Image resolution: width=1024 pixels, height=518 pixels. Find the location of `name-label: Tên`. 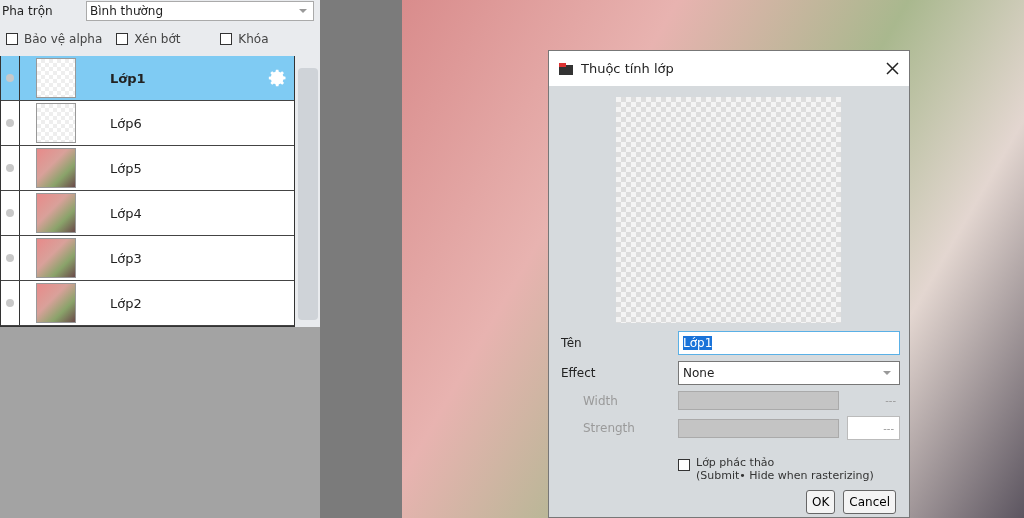

name-label: Tên is located at coordinates (572, 343).